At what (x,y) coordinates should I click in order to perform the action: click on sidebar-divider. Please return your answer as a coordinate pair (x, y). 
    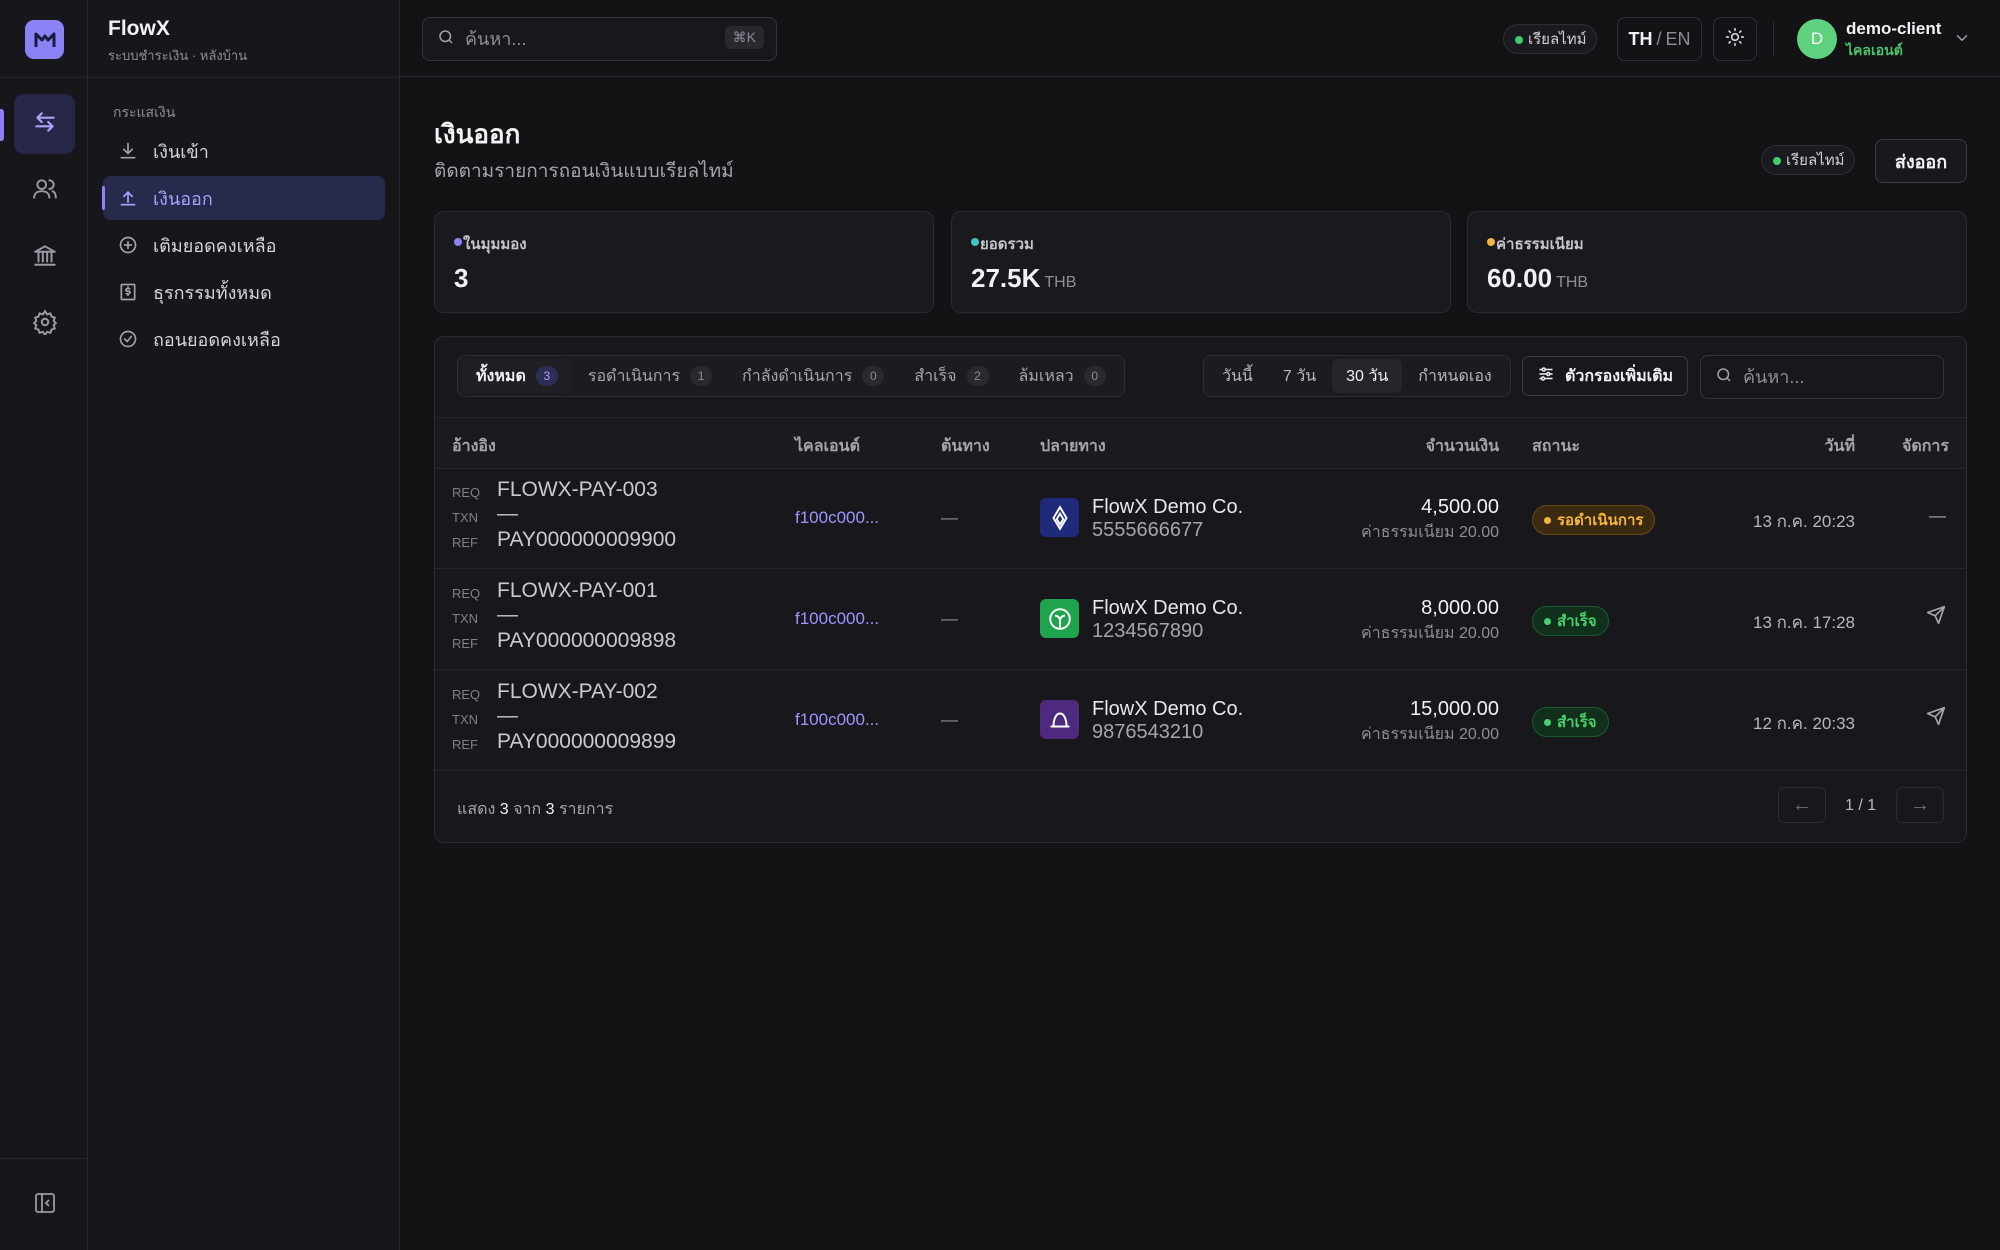
    Looking at the image, I should click on (244, 77).